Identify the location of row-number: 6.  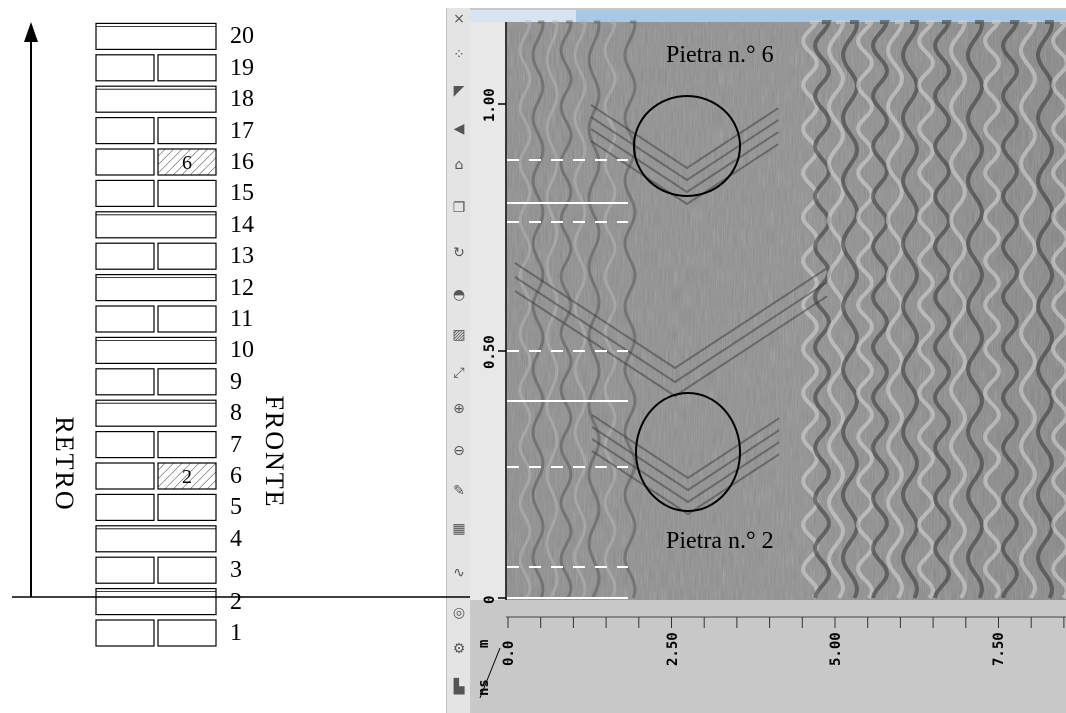
(236, 476).